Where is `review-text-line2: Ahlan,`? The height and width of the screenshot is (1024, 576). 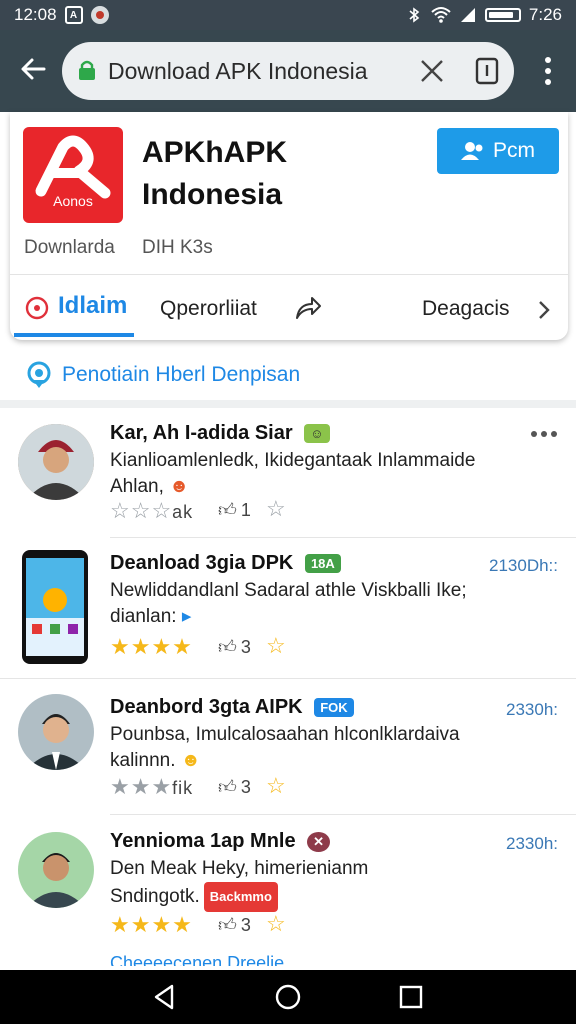
review-text-line2: Ahlan, is located at coordinates (137, 486).